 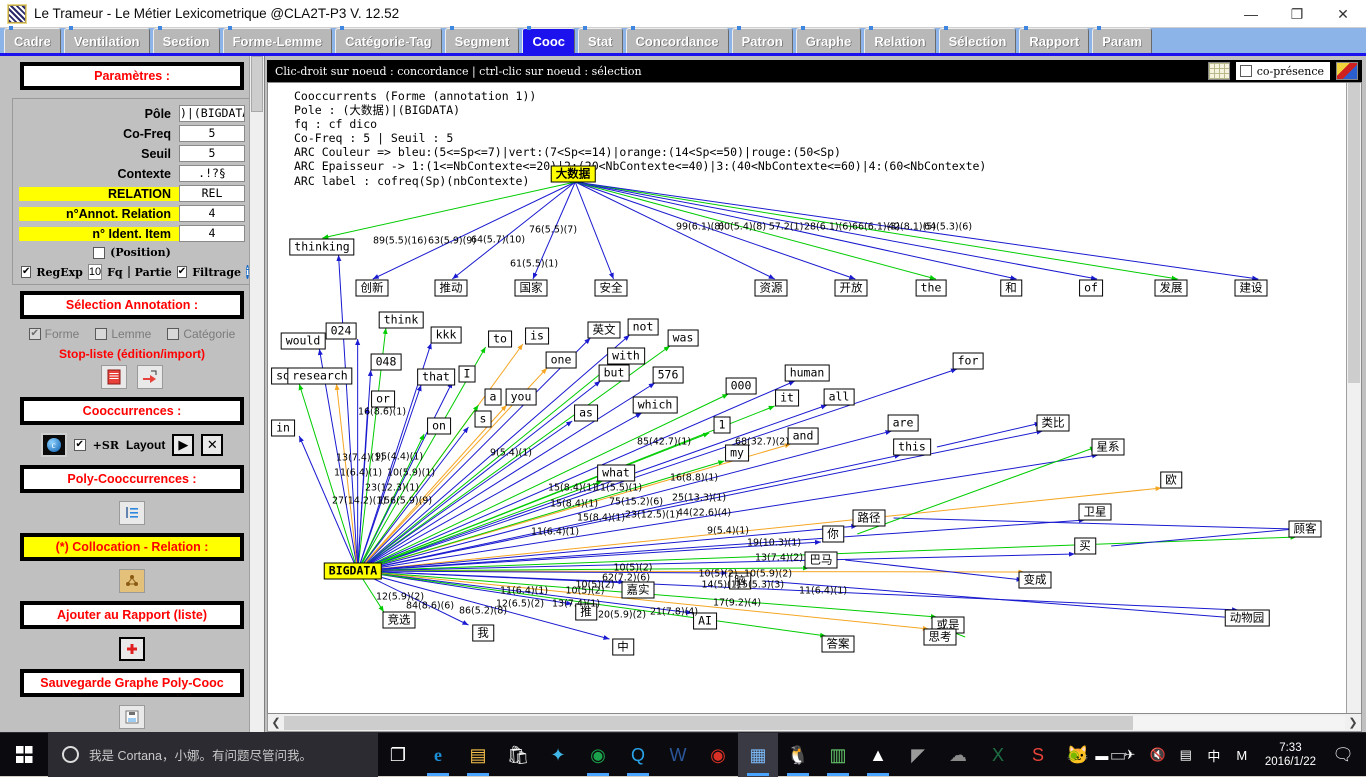 What do you see at coordinates (798, 755) in the screenshot?
I see `qq-icon: 🐧` at bounding box center [798, 755].